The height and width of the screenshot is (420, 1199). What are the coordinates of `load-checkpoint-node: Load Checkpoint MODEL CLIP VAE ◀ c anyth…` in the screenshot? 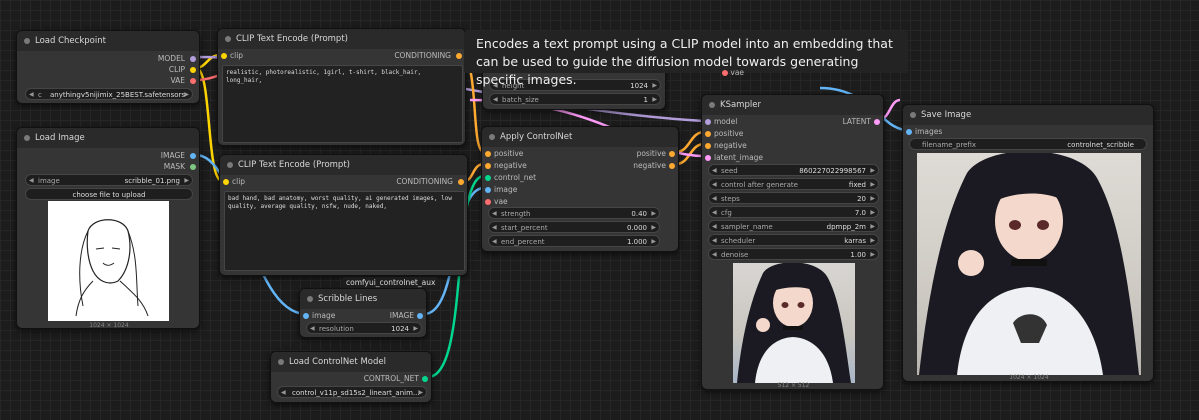 It's located at (108, 67).